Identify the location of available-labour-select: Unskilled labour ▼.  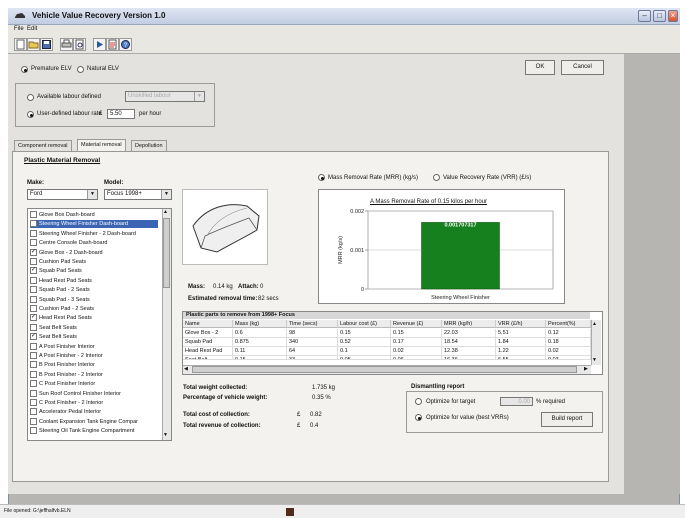
(165, 96).